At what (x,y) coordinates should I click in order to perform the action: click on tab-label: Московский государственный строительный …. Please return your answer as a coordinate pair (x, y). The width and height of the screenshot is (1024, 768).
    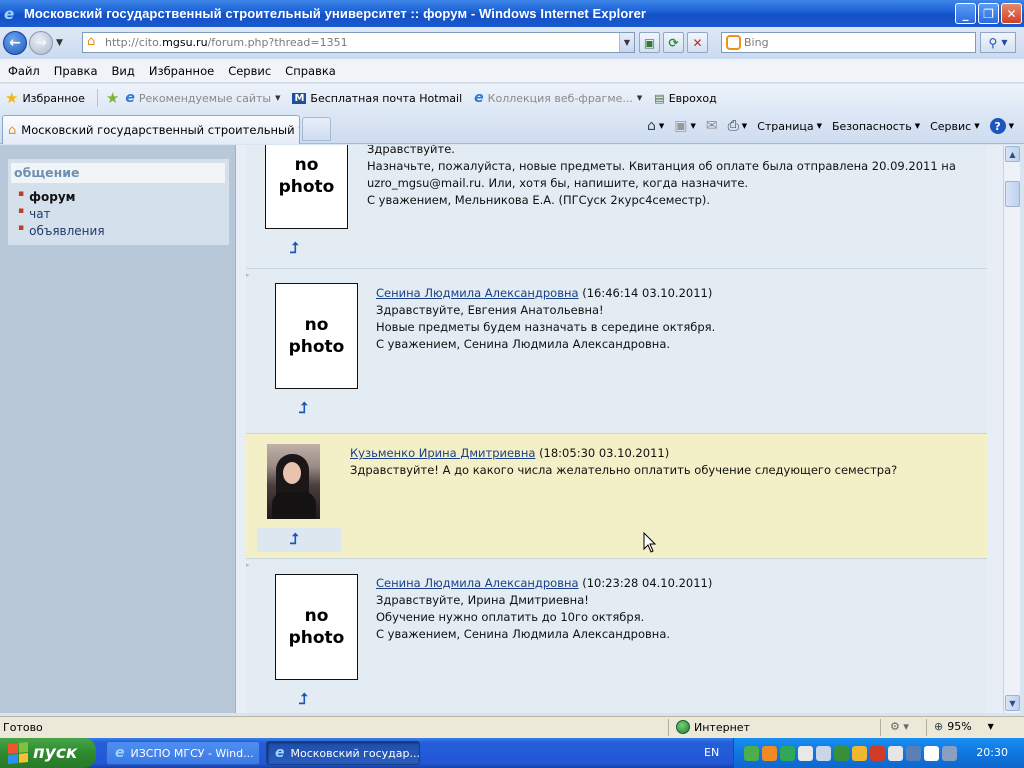
    Looking at the image, I should click on (160, 130).